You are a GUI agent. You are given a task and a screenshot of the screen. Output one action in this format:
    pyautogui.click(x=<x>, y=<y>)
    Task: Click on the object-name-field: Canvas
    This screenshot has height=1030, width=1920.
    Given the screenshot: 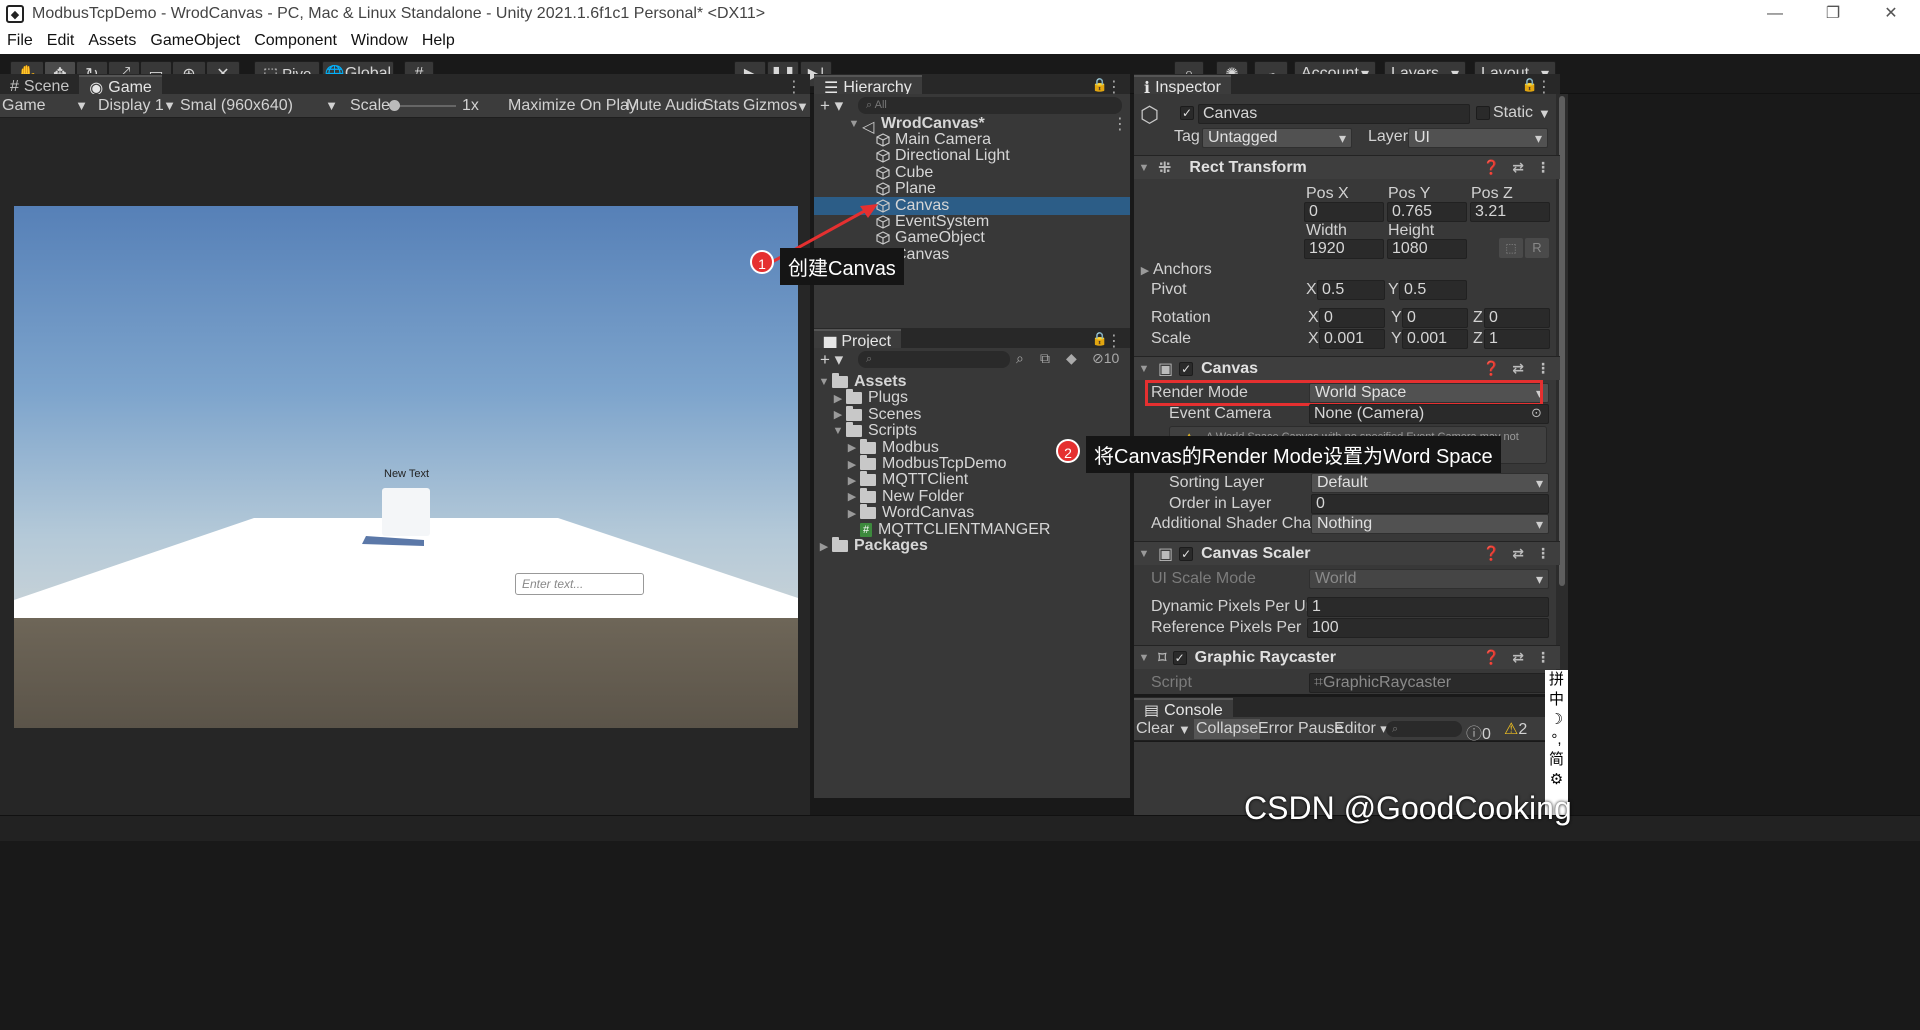 What is the action you would take?
    pyautogui.click(x=1334, y=114)
    